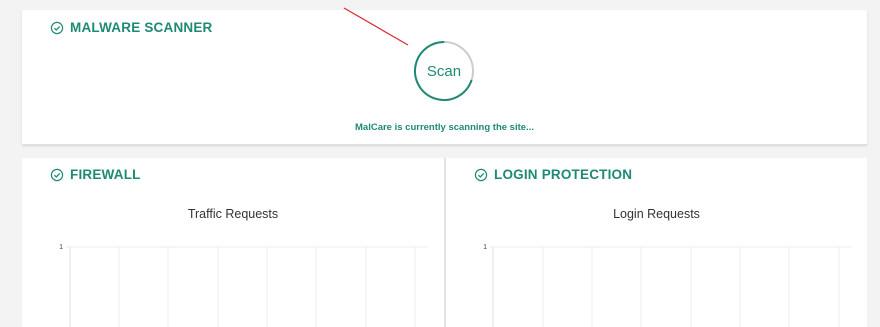 This screenshot has height=327, width=880. What do you see at coordinates (667, 285) in the screenshot?
I see `login-requests-chart: 1` at bounding box center [667, 285].